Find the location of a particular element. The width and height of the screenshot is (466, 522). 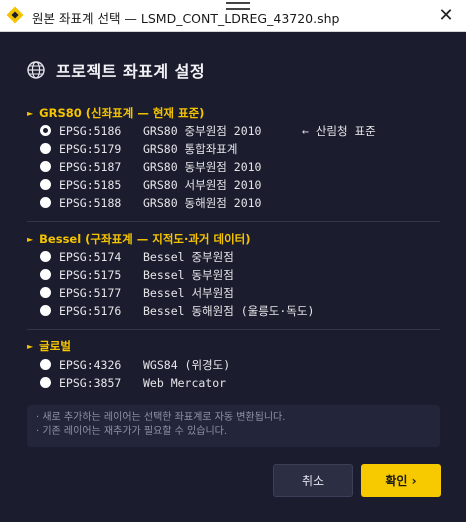

section-heading-grs80: ► GRS80 (신좌표계 — 현재 표준) is located at coordinates (115, 113).